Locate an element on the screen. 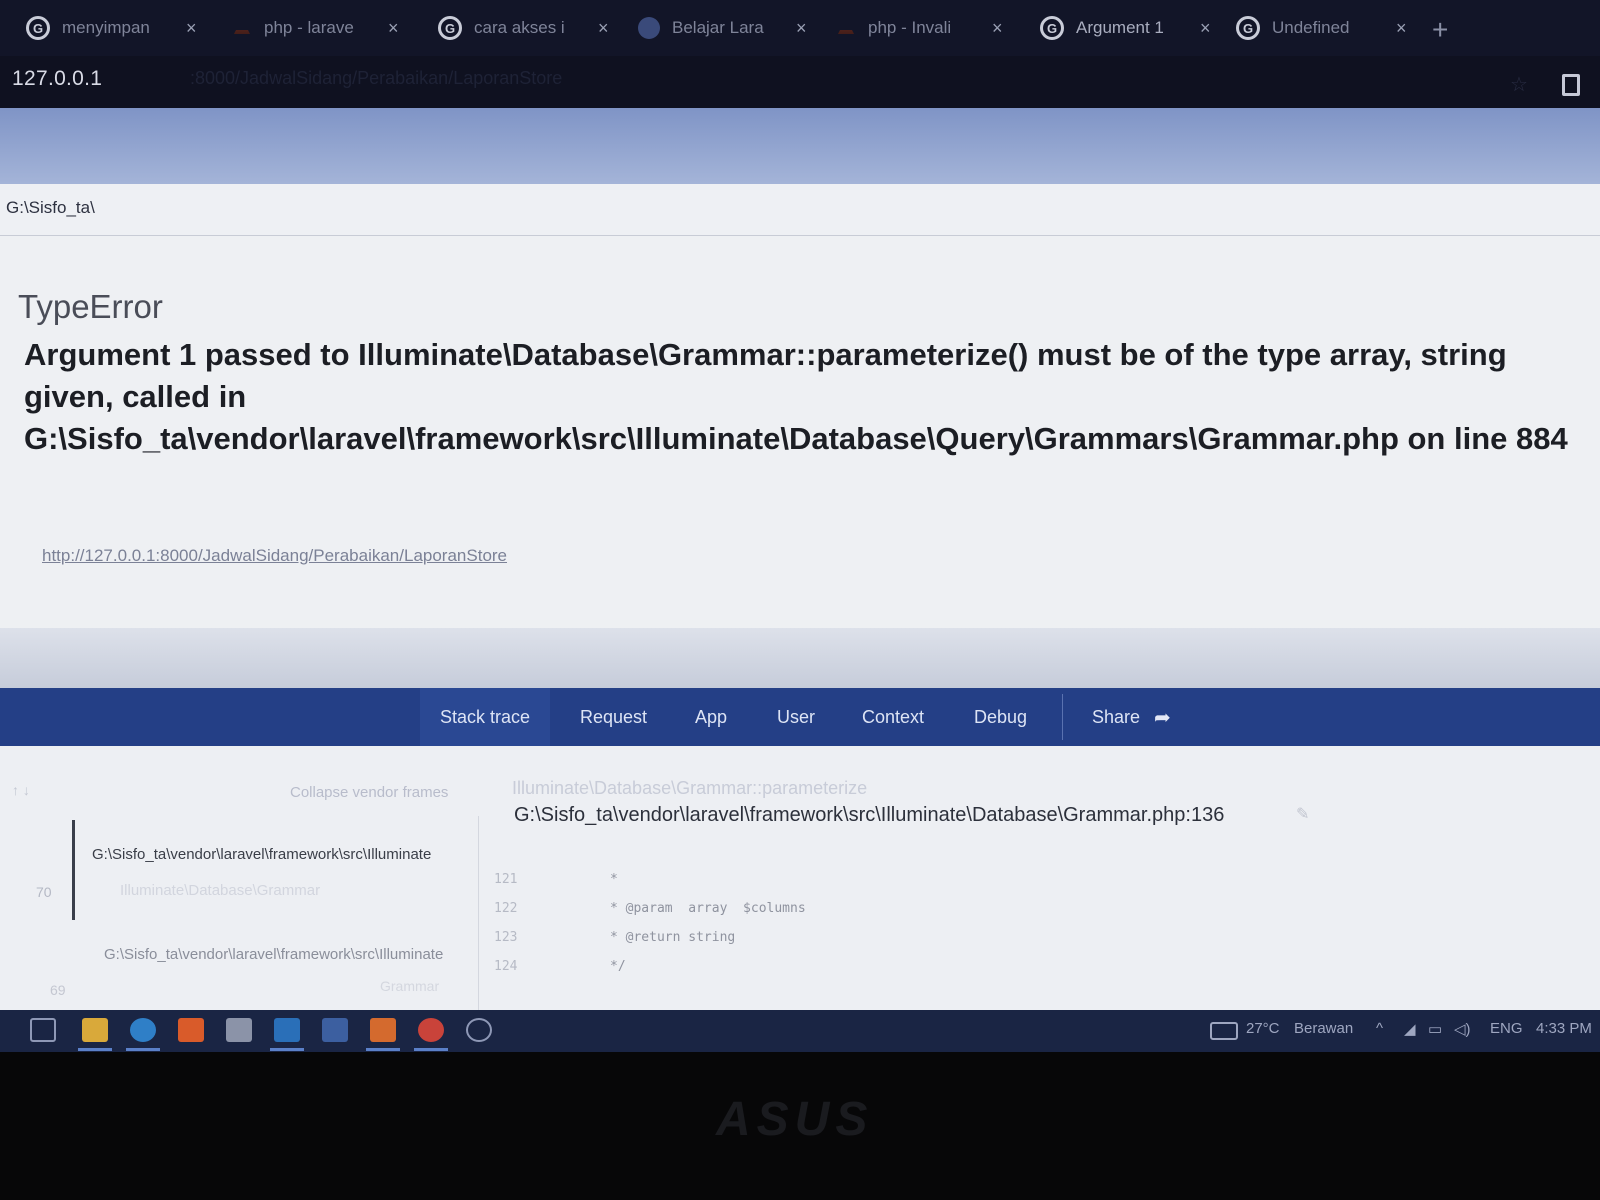 The width and height of the screenshot is (1600, 1200). tab-label: Stack trace is located at coordinates (485, 716).